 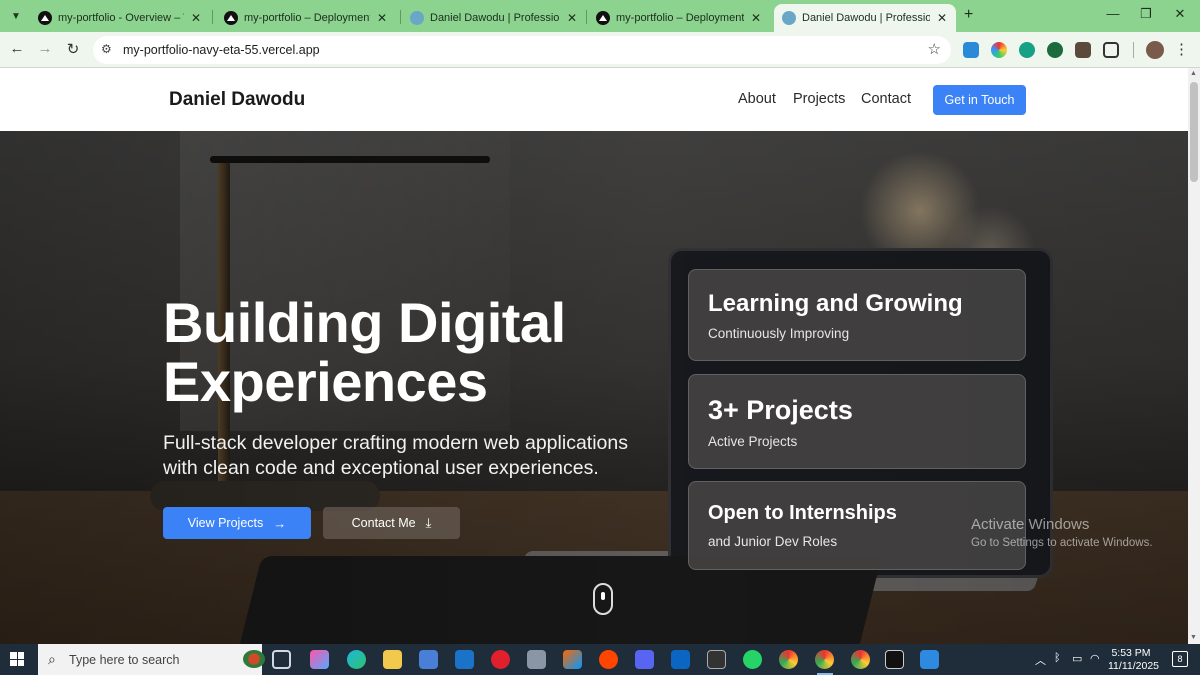 What do you see at coordinates (753, 441) in the screenshot?
I see `stat-subtitle: Active Projects` at bounding box center [753, 441].